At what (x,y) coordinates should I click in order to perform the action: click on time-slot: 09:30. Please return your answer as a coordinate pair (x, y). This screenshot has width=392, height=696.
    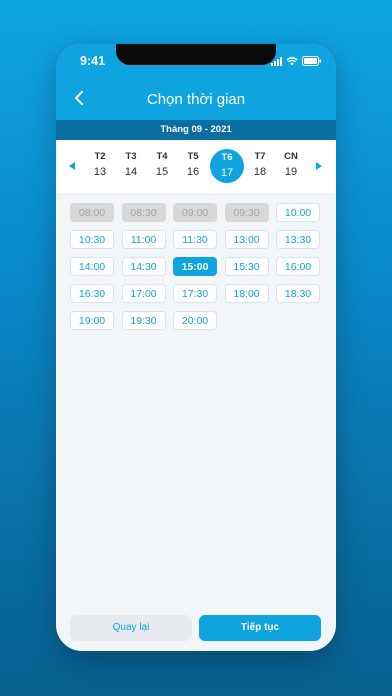
    Looking at the image, I should click on (246, 212).